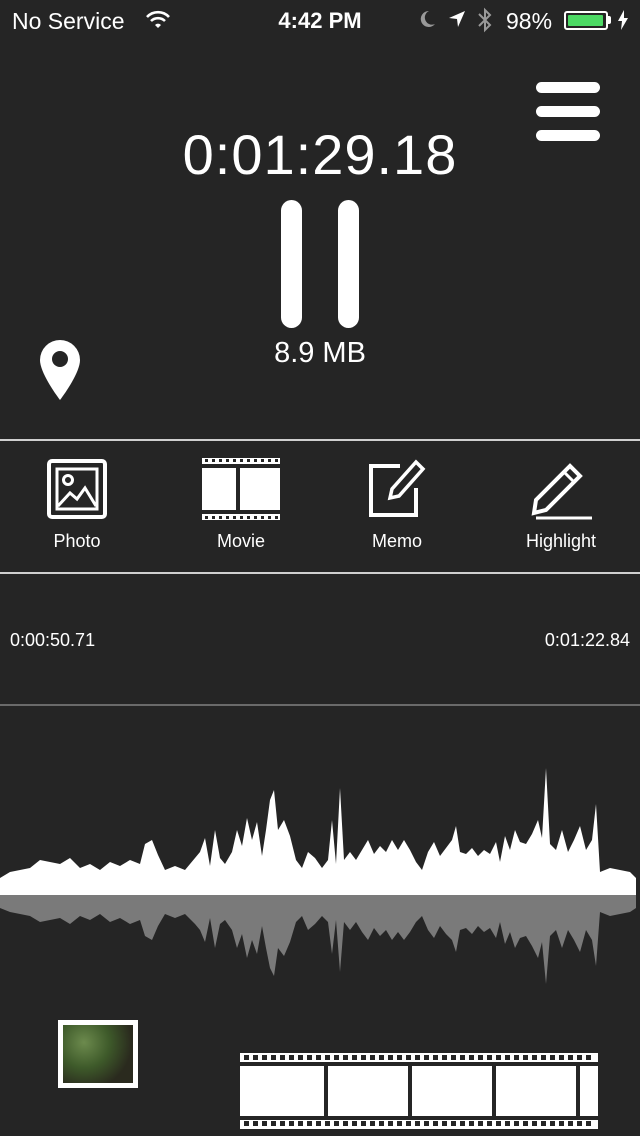  I want to click on movie-filmstrip, so click(419, 1091).